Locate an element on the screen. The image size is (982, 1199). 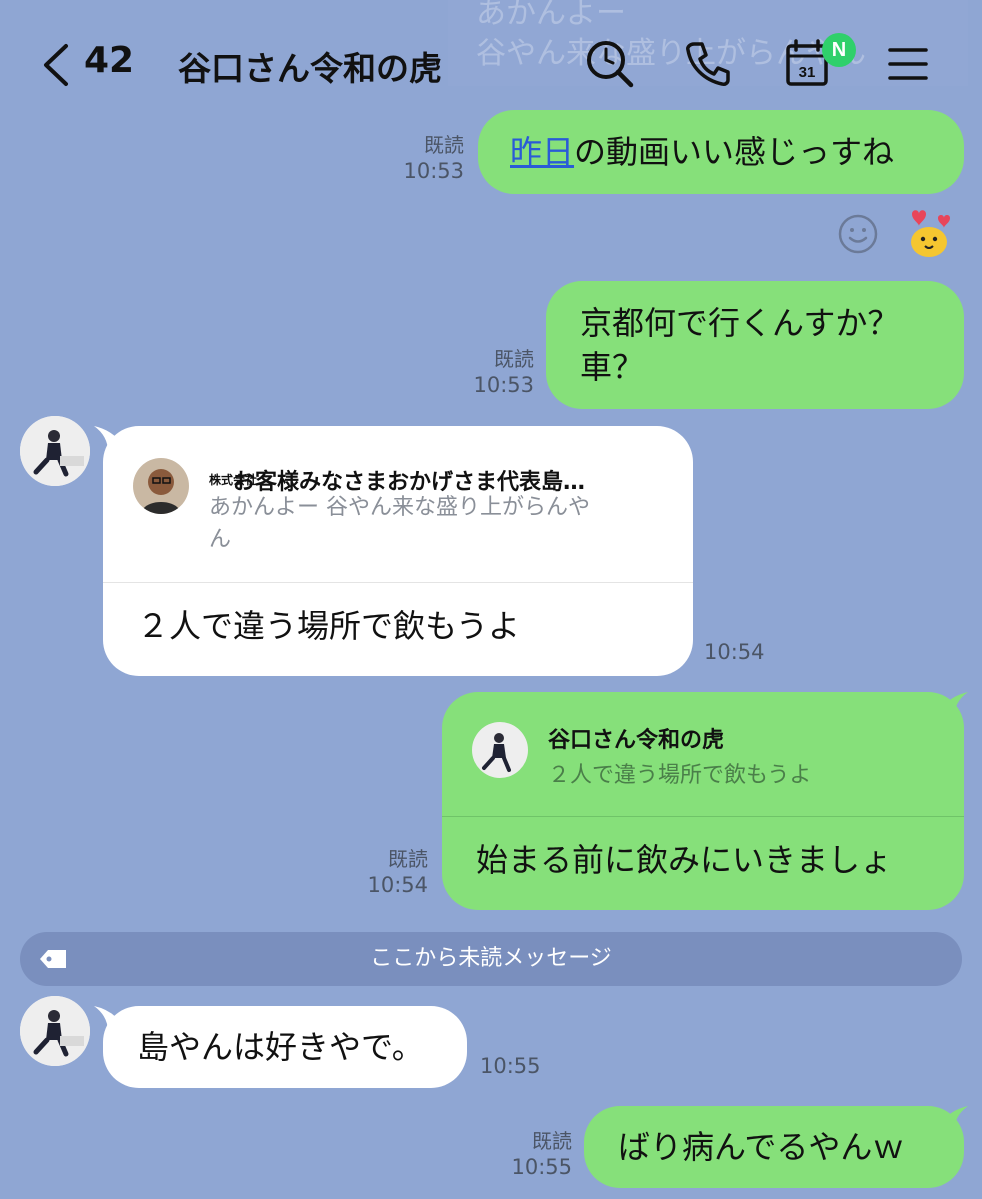
add-reaction-icon is located at coordinates (858, 234).